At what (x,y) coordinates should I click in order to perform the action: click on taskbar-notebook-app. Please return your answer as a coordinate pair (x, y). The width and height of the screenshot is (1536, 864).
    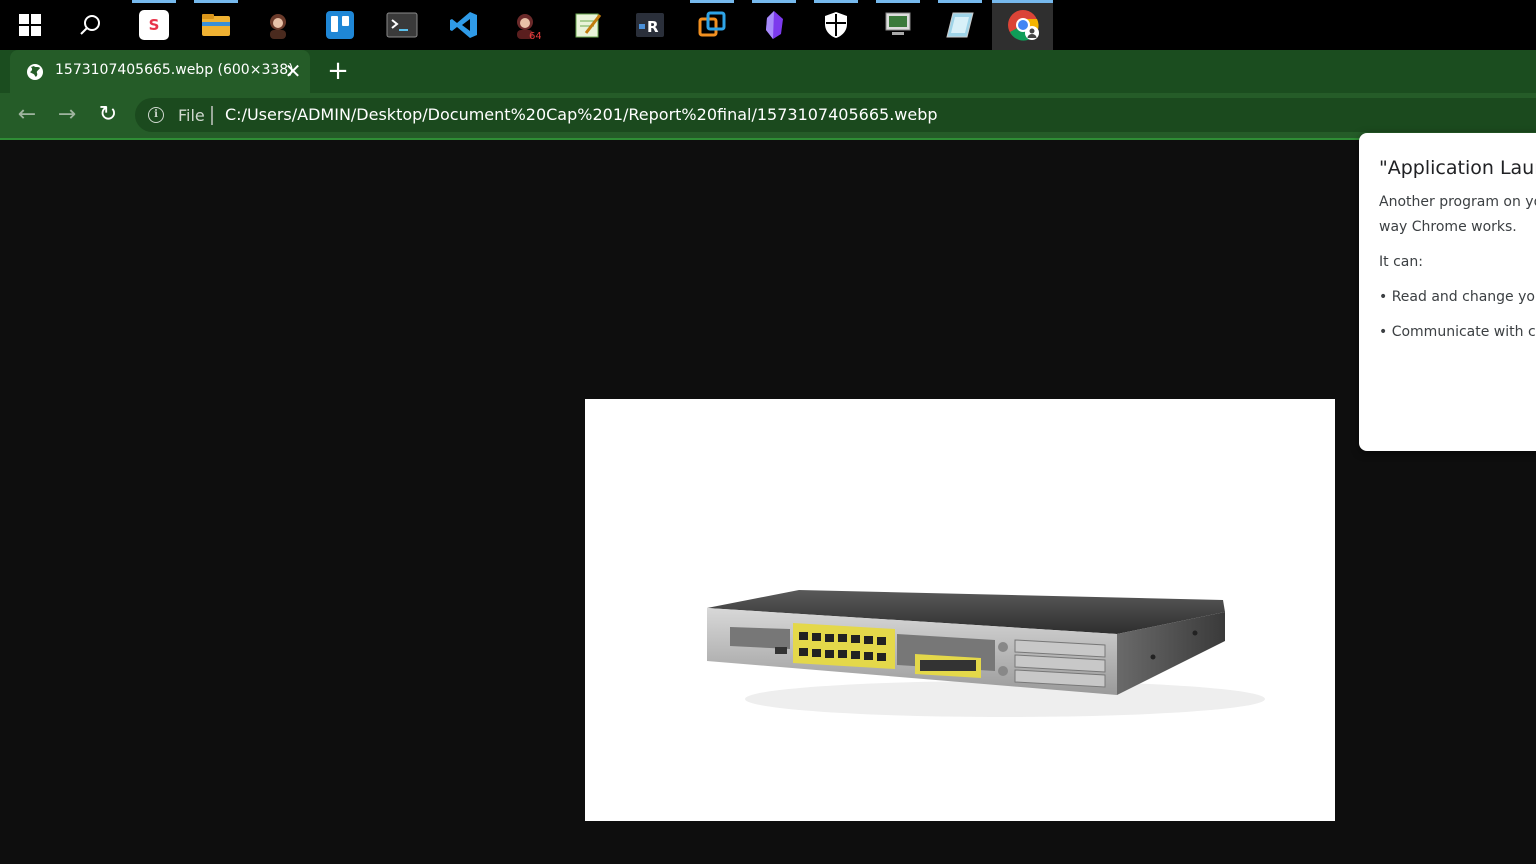
    Looking at the image, I should click on (960, 25).